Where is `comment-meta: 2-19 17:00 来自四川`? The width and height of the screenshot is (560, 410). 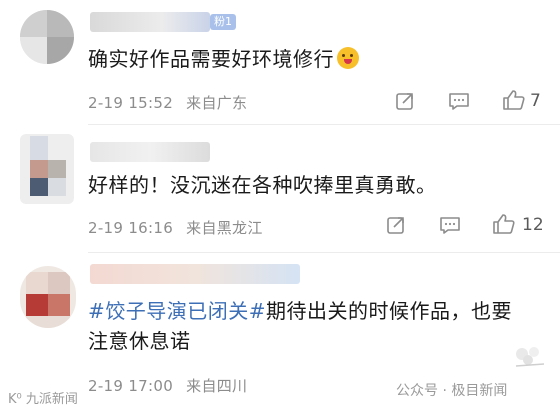 comment-meta: 2-19 17:00 来自四川 is located at coordinates (167, 385).